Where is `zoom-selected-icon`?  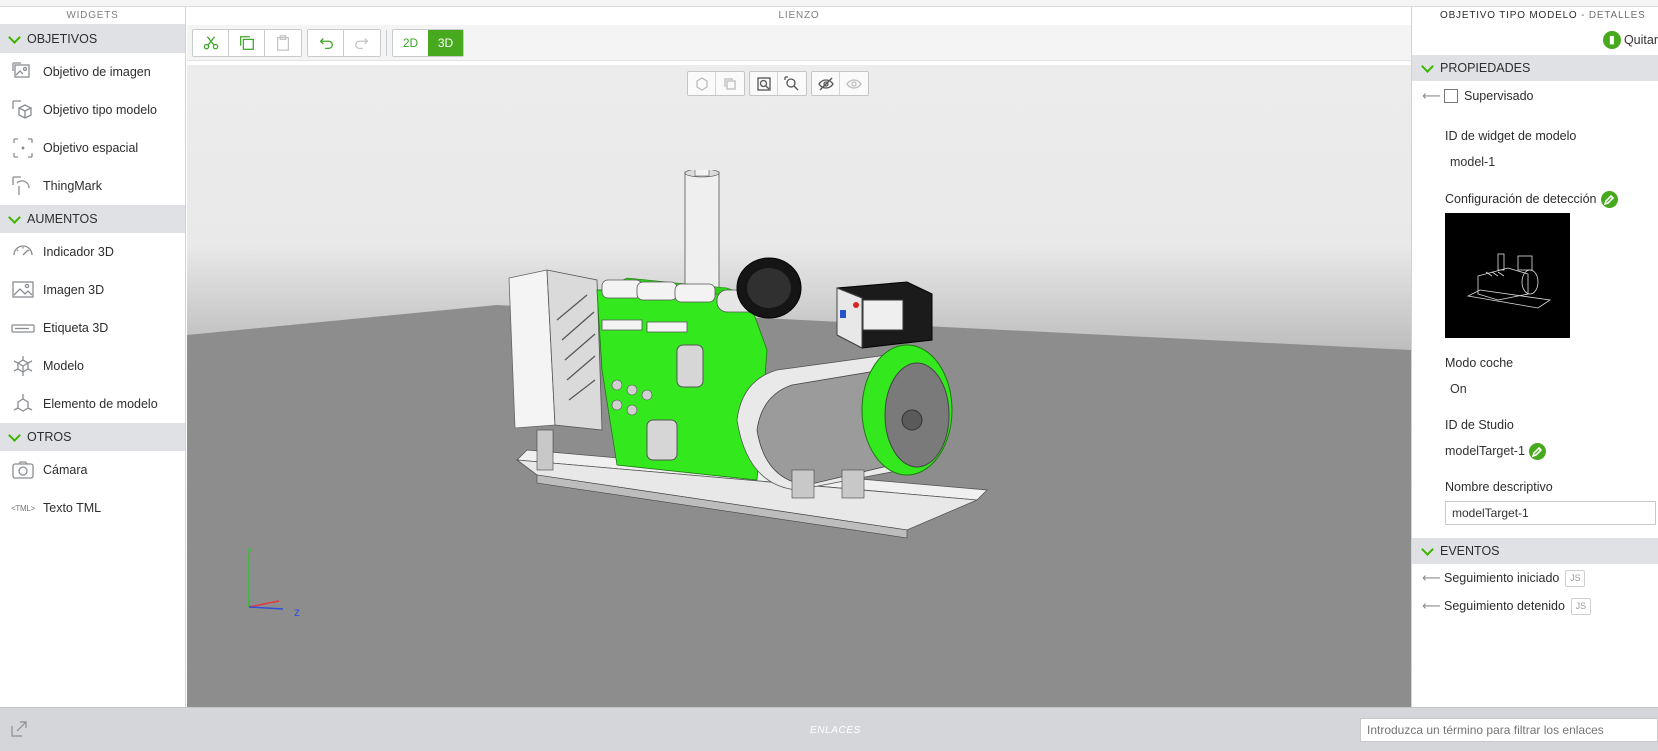
zoom-selected-icon is located at coordinates (791, 82).